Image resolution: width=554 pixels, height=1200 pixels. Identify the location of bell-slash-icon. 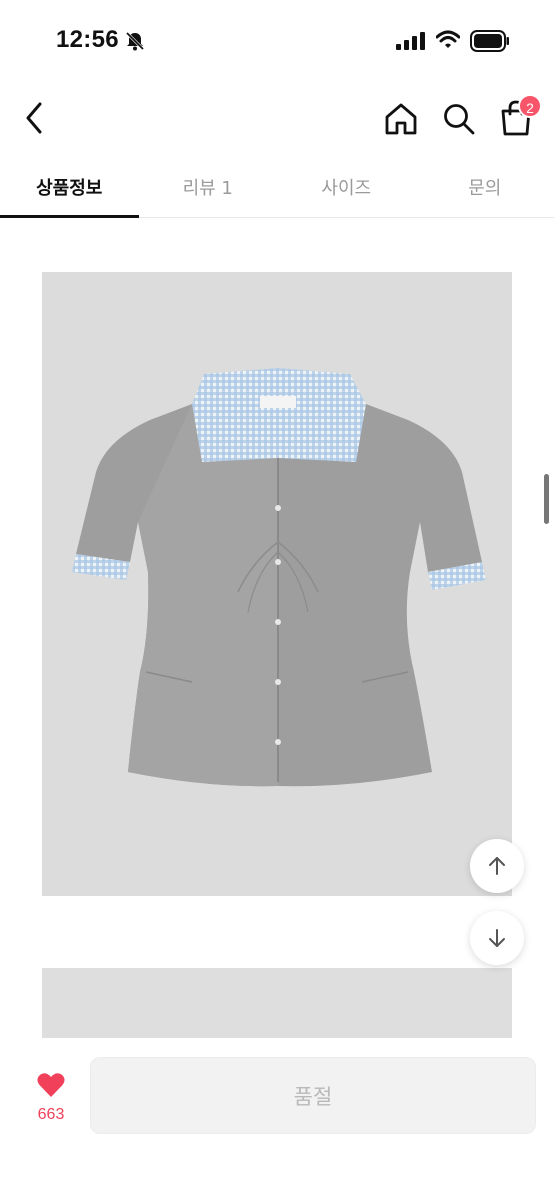
(135, 41).